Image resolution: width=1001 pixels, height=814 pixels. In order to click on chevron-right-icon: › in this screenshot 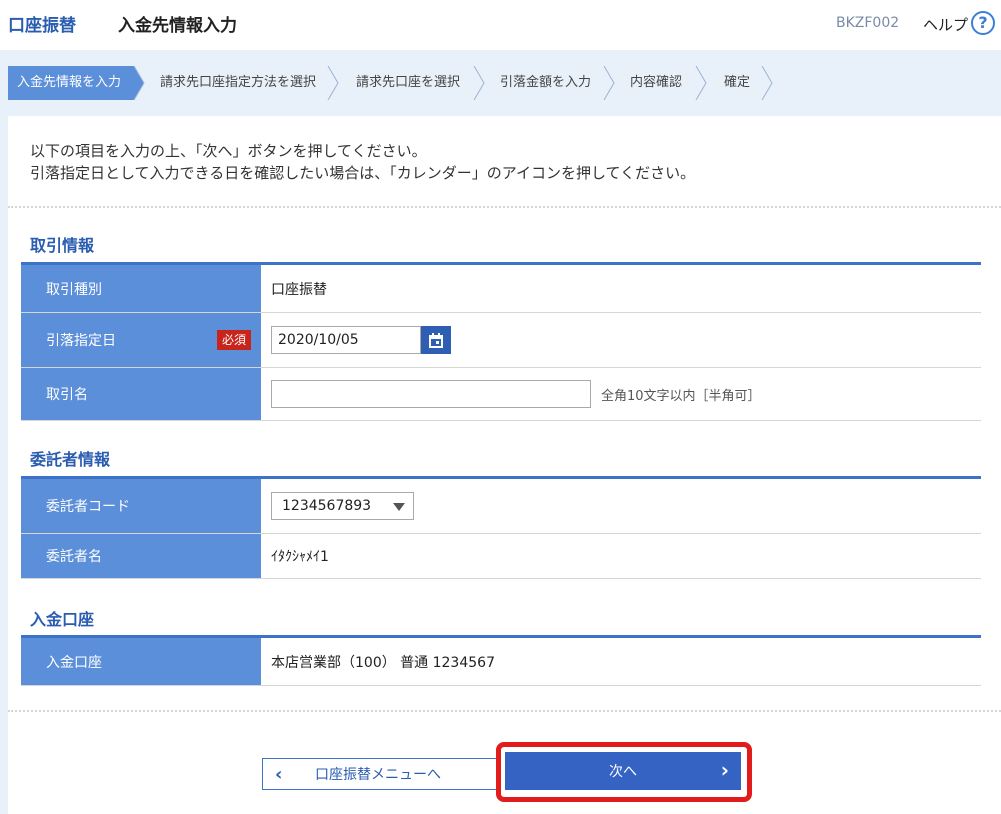, I will do `click(724, 770)`.